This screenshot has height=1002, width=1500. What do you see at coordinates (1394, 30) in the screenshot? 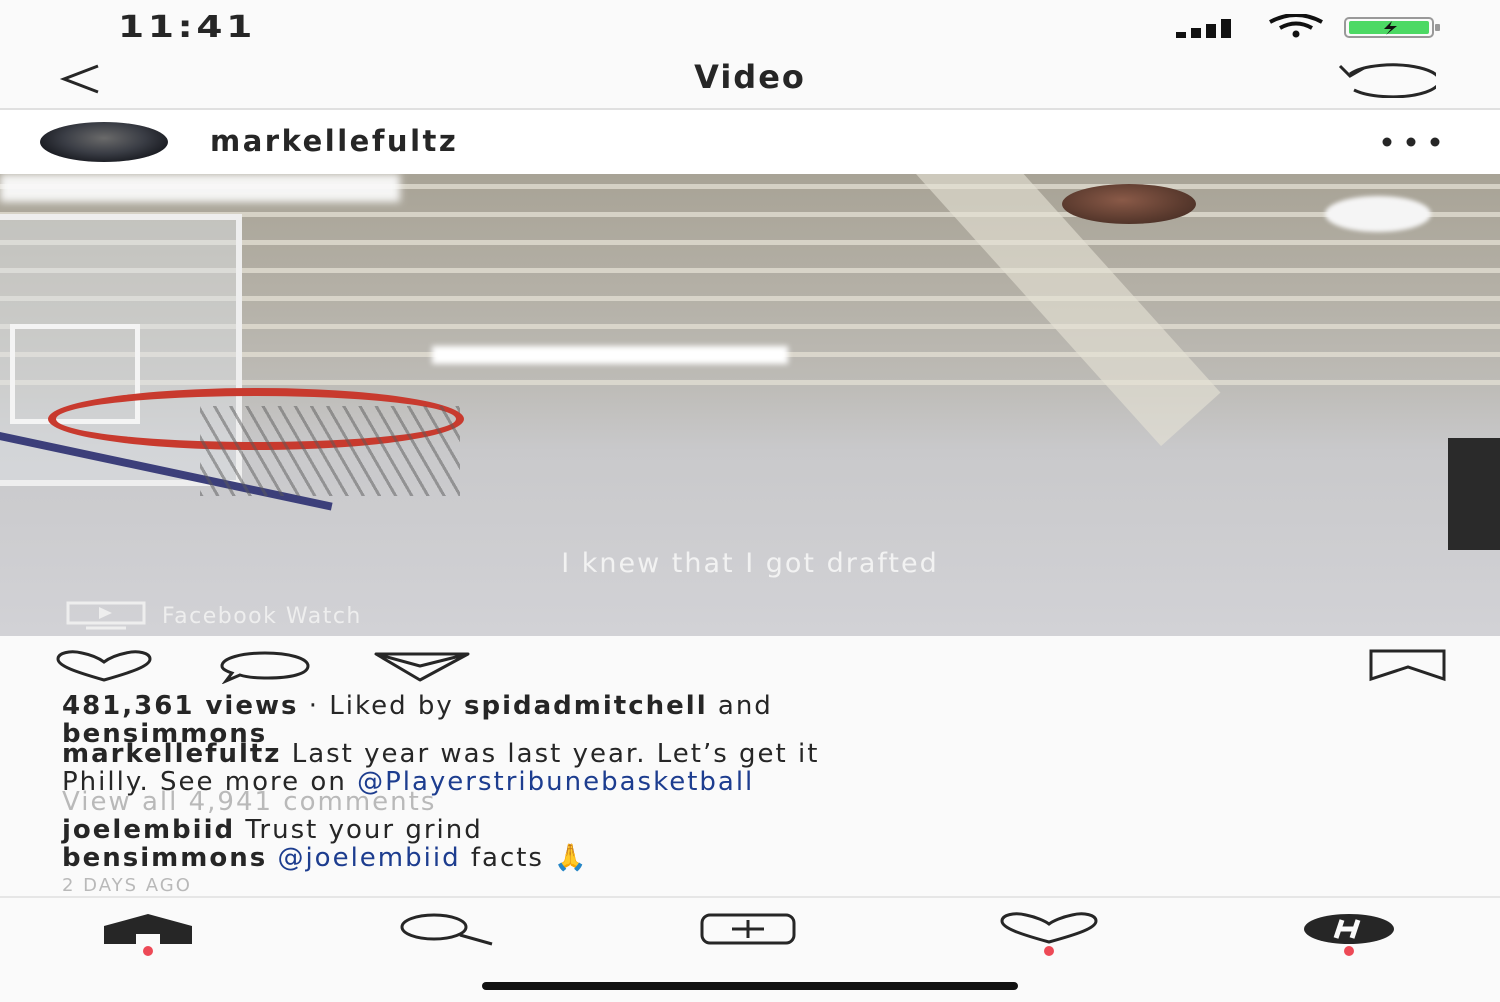
I see `battery-icon` at bounding box center [1394, 30].